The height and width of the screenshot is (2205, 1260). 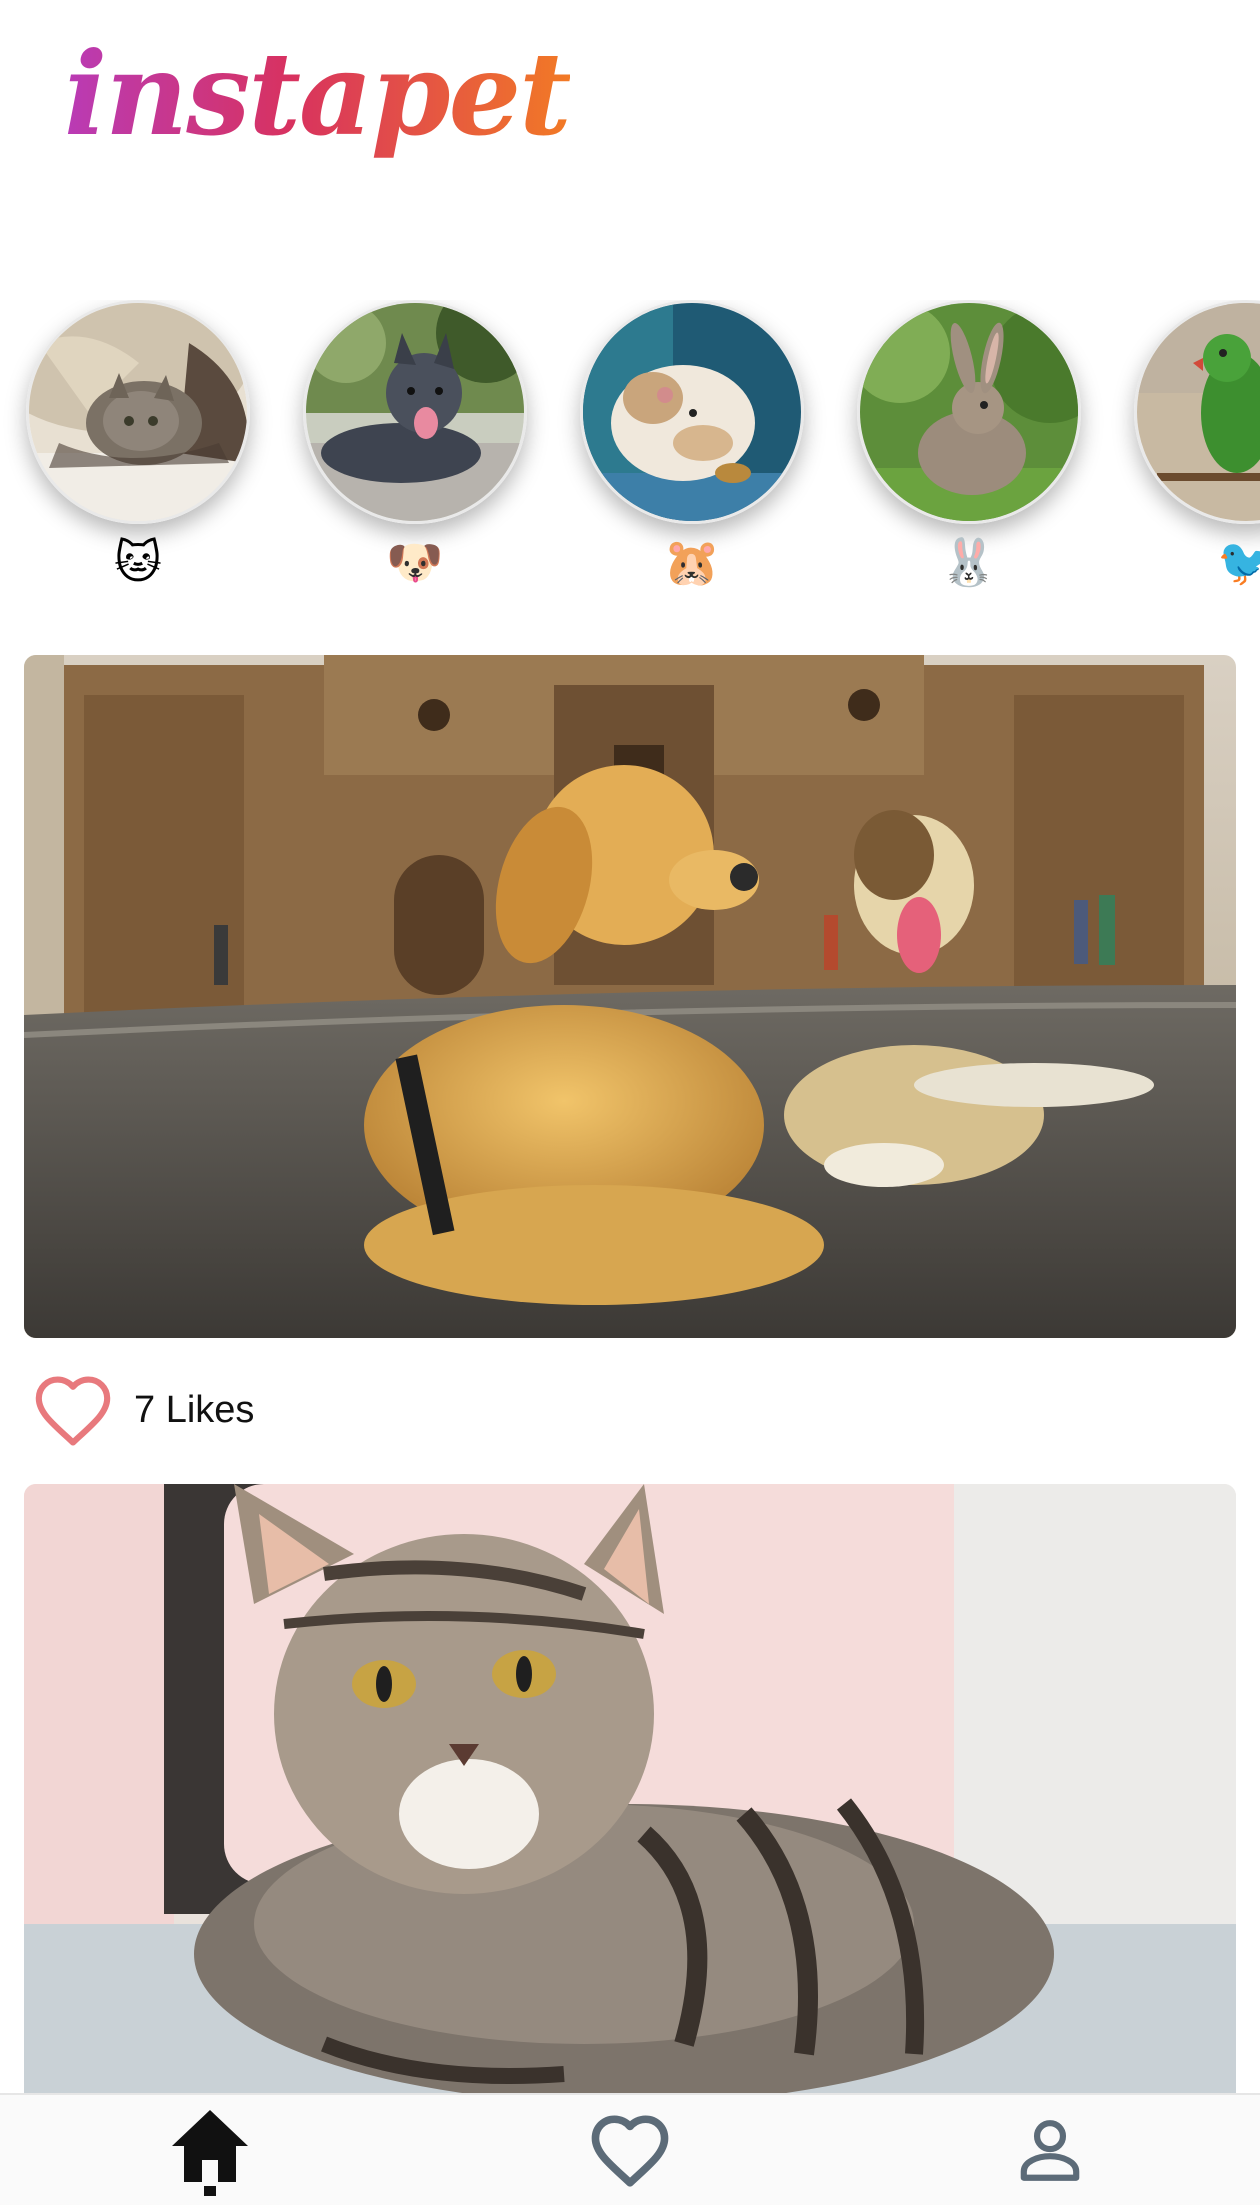 I want to click on app-logo: instapet, so click(x=318, y=94).